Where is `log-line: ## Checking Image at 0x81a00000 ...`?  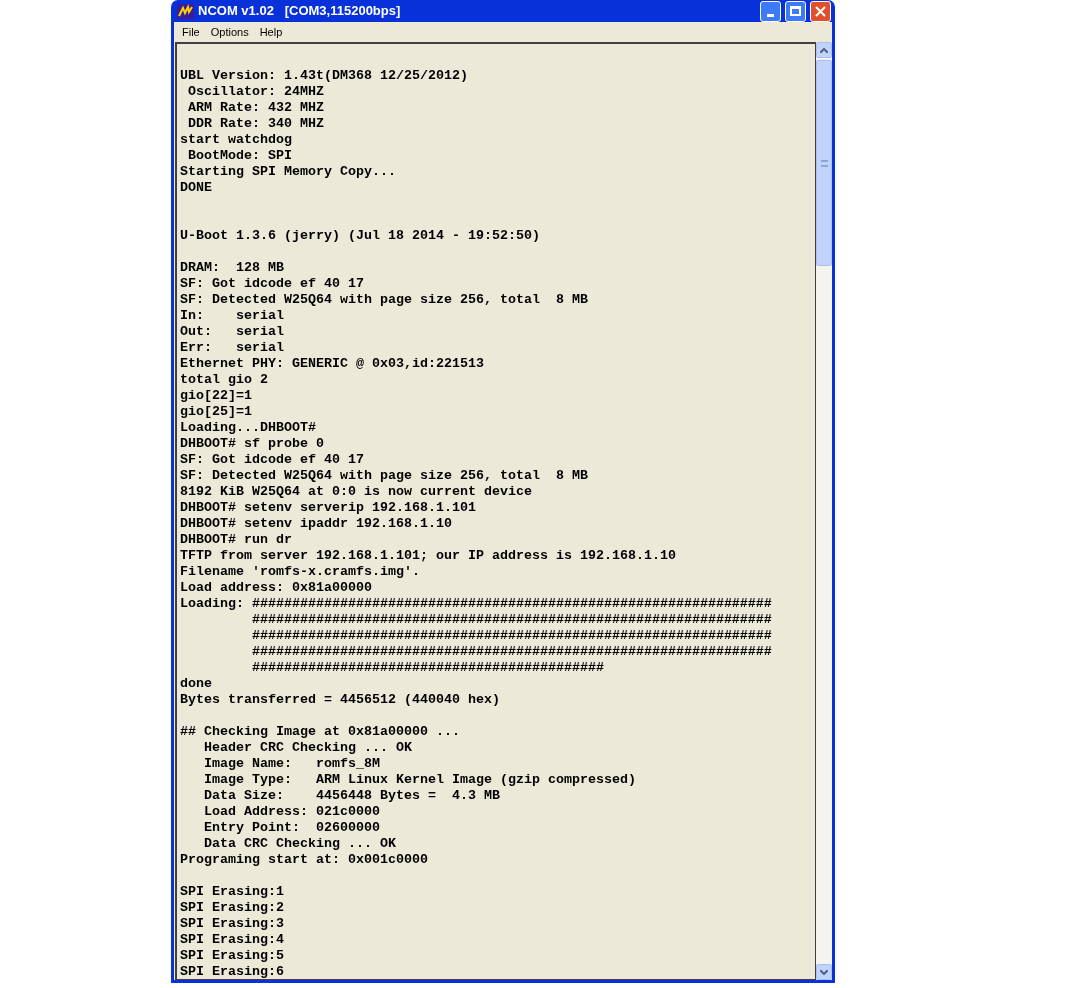 log-line: ## Checking Image at 0x81a00000 ... is located at coordinates (320, 732).